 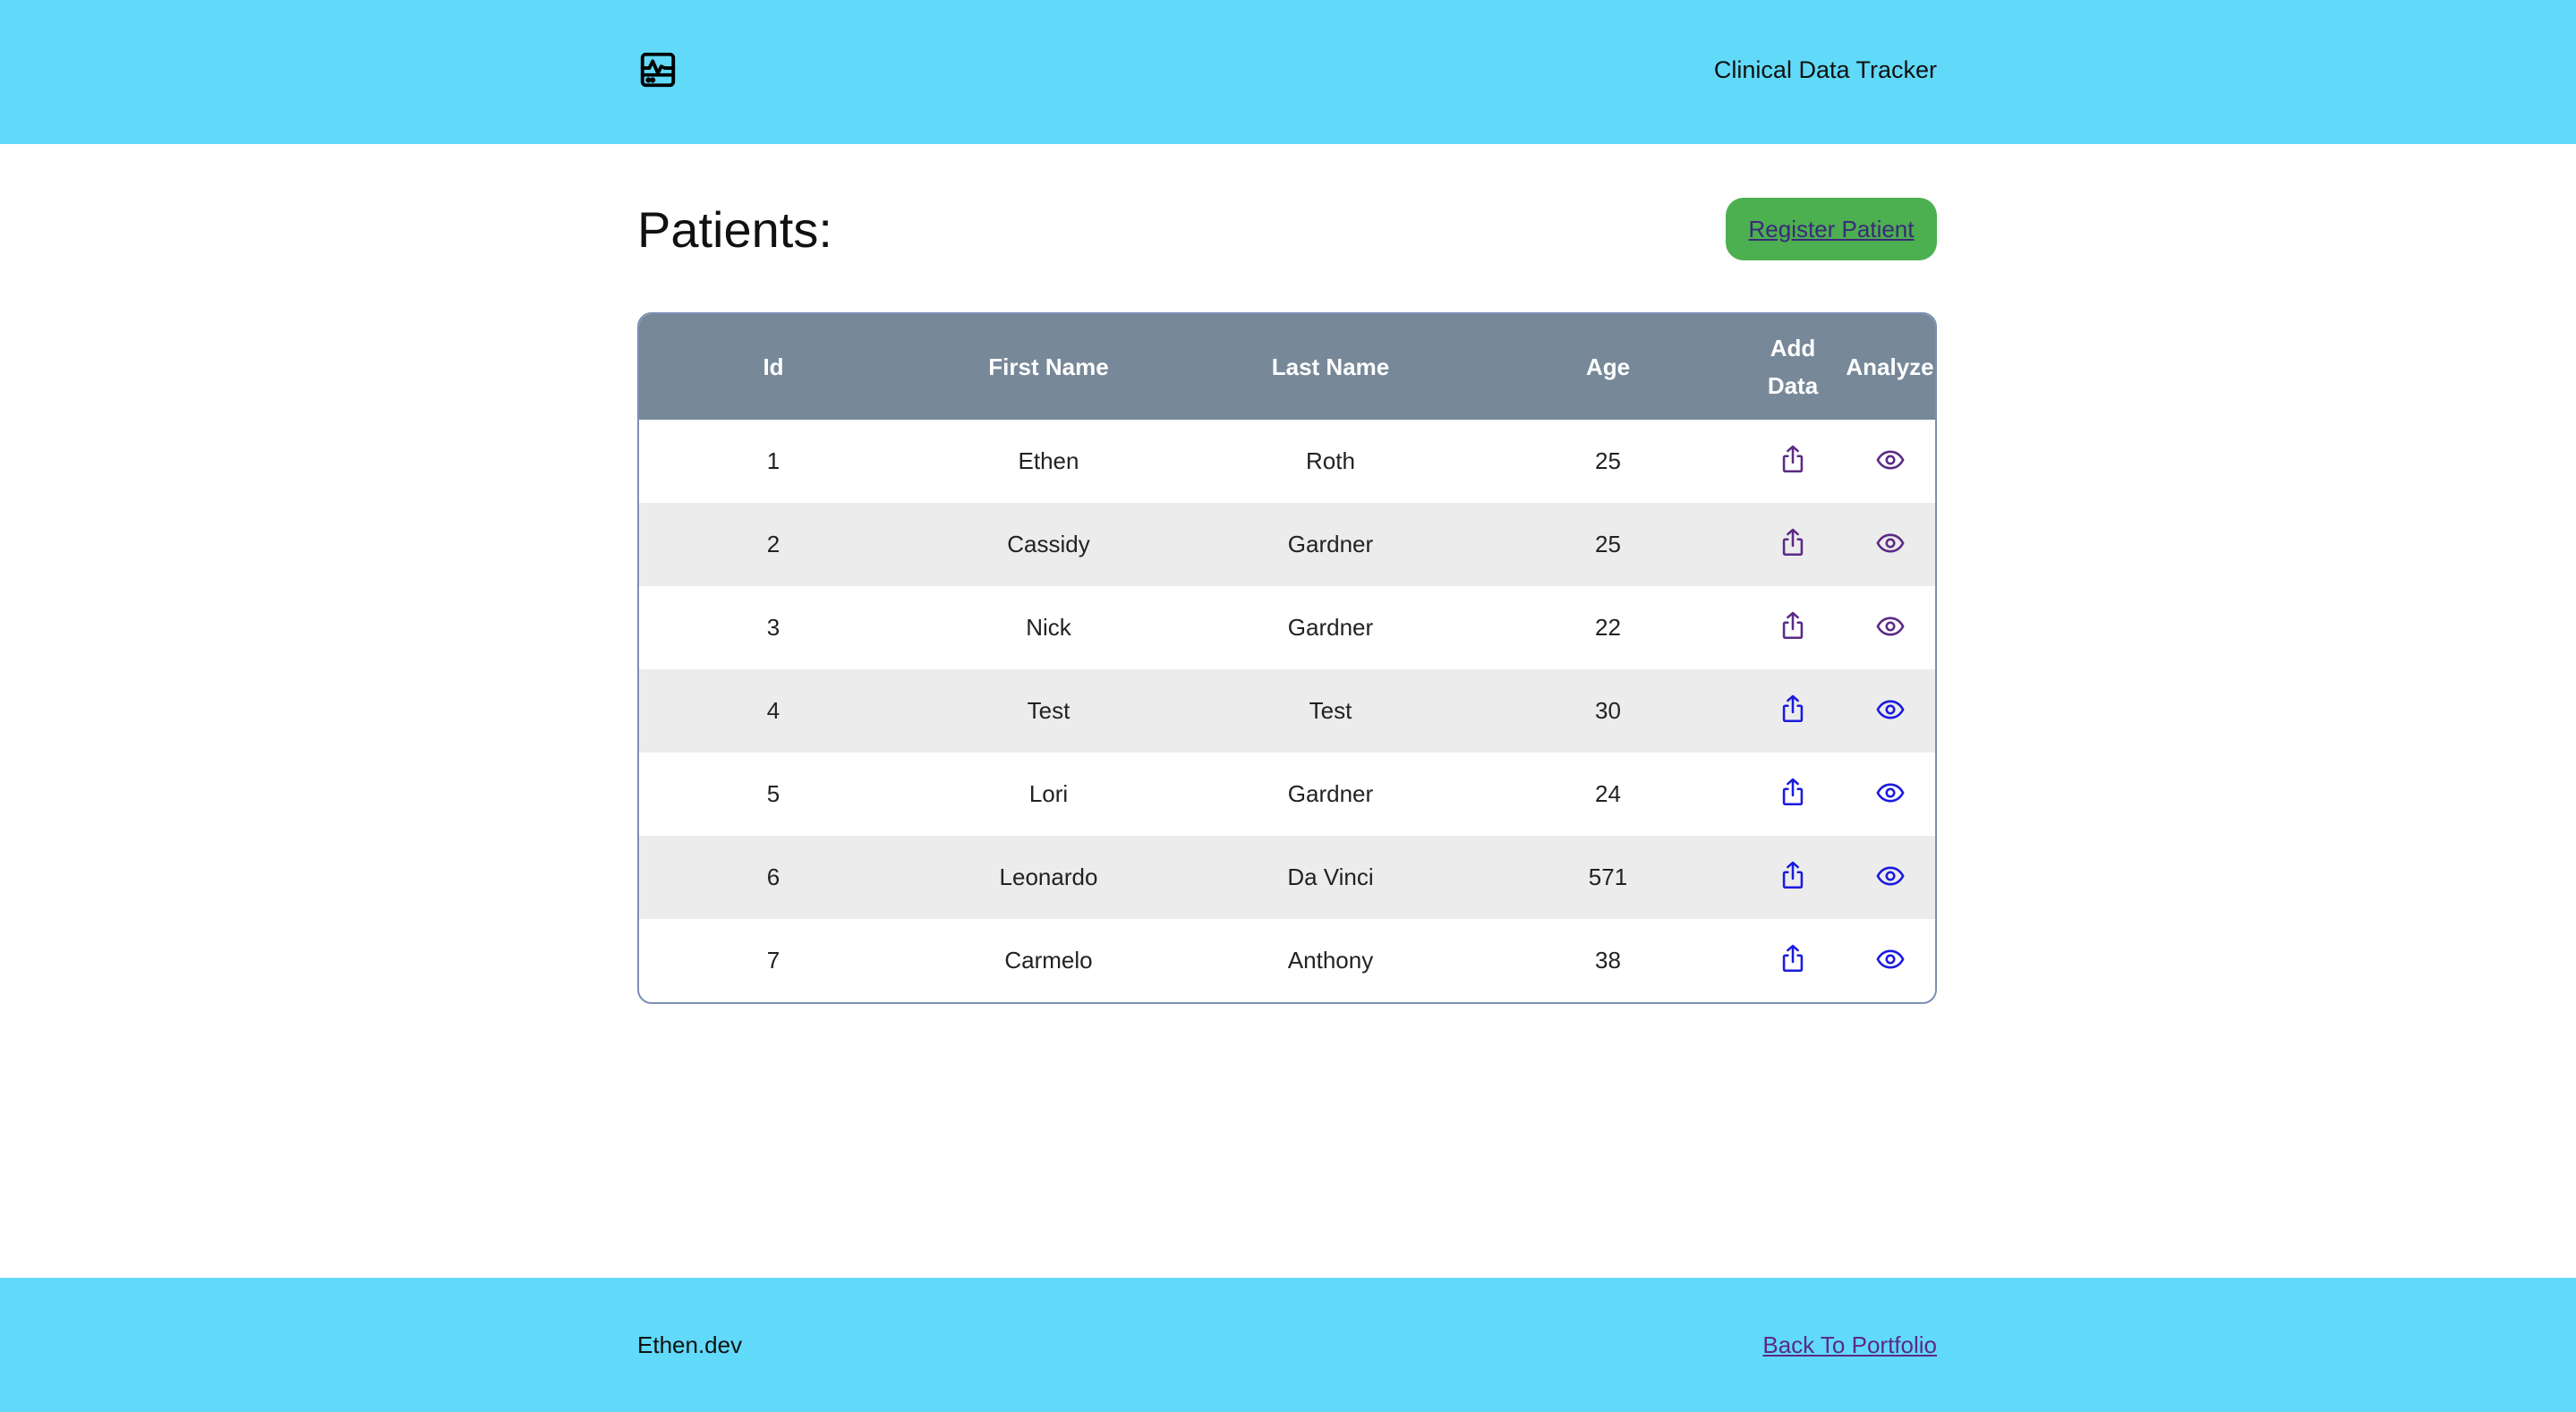 What do you see at coordinates (1048, 366) in the screenshot?
I see `header-first-name: First Name` at bounding box center [1048, 366].